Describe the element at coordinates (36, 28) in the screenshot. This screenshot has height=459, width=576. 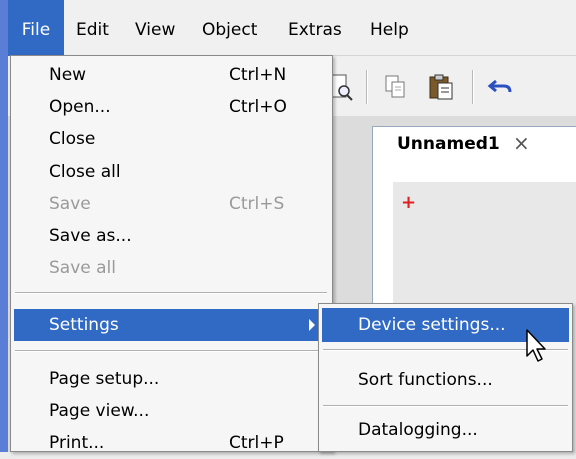
I see `menu-file: File` at that location.